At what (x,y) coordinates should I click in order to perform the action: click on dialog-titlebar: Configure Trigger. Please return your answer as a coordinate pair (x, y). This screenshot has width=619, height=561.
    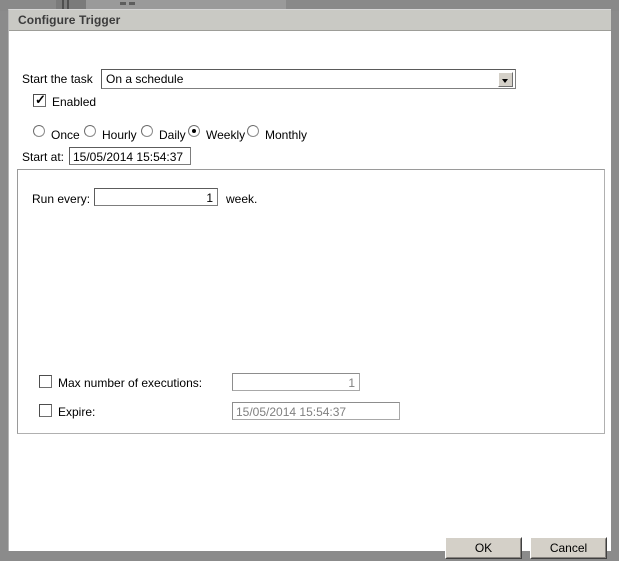
    Looking at the image, I should click on (310, 20).